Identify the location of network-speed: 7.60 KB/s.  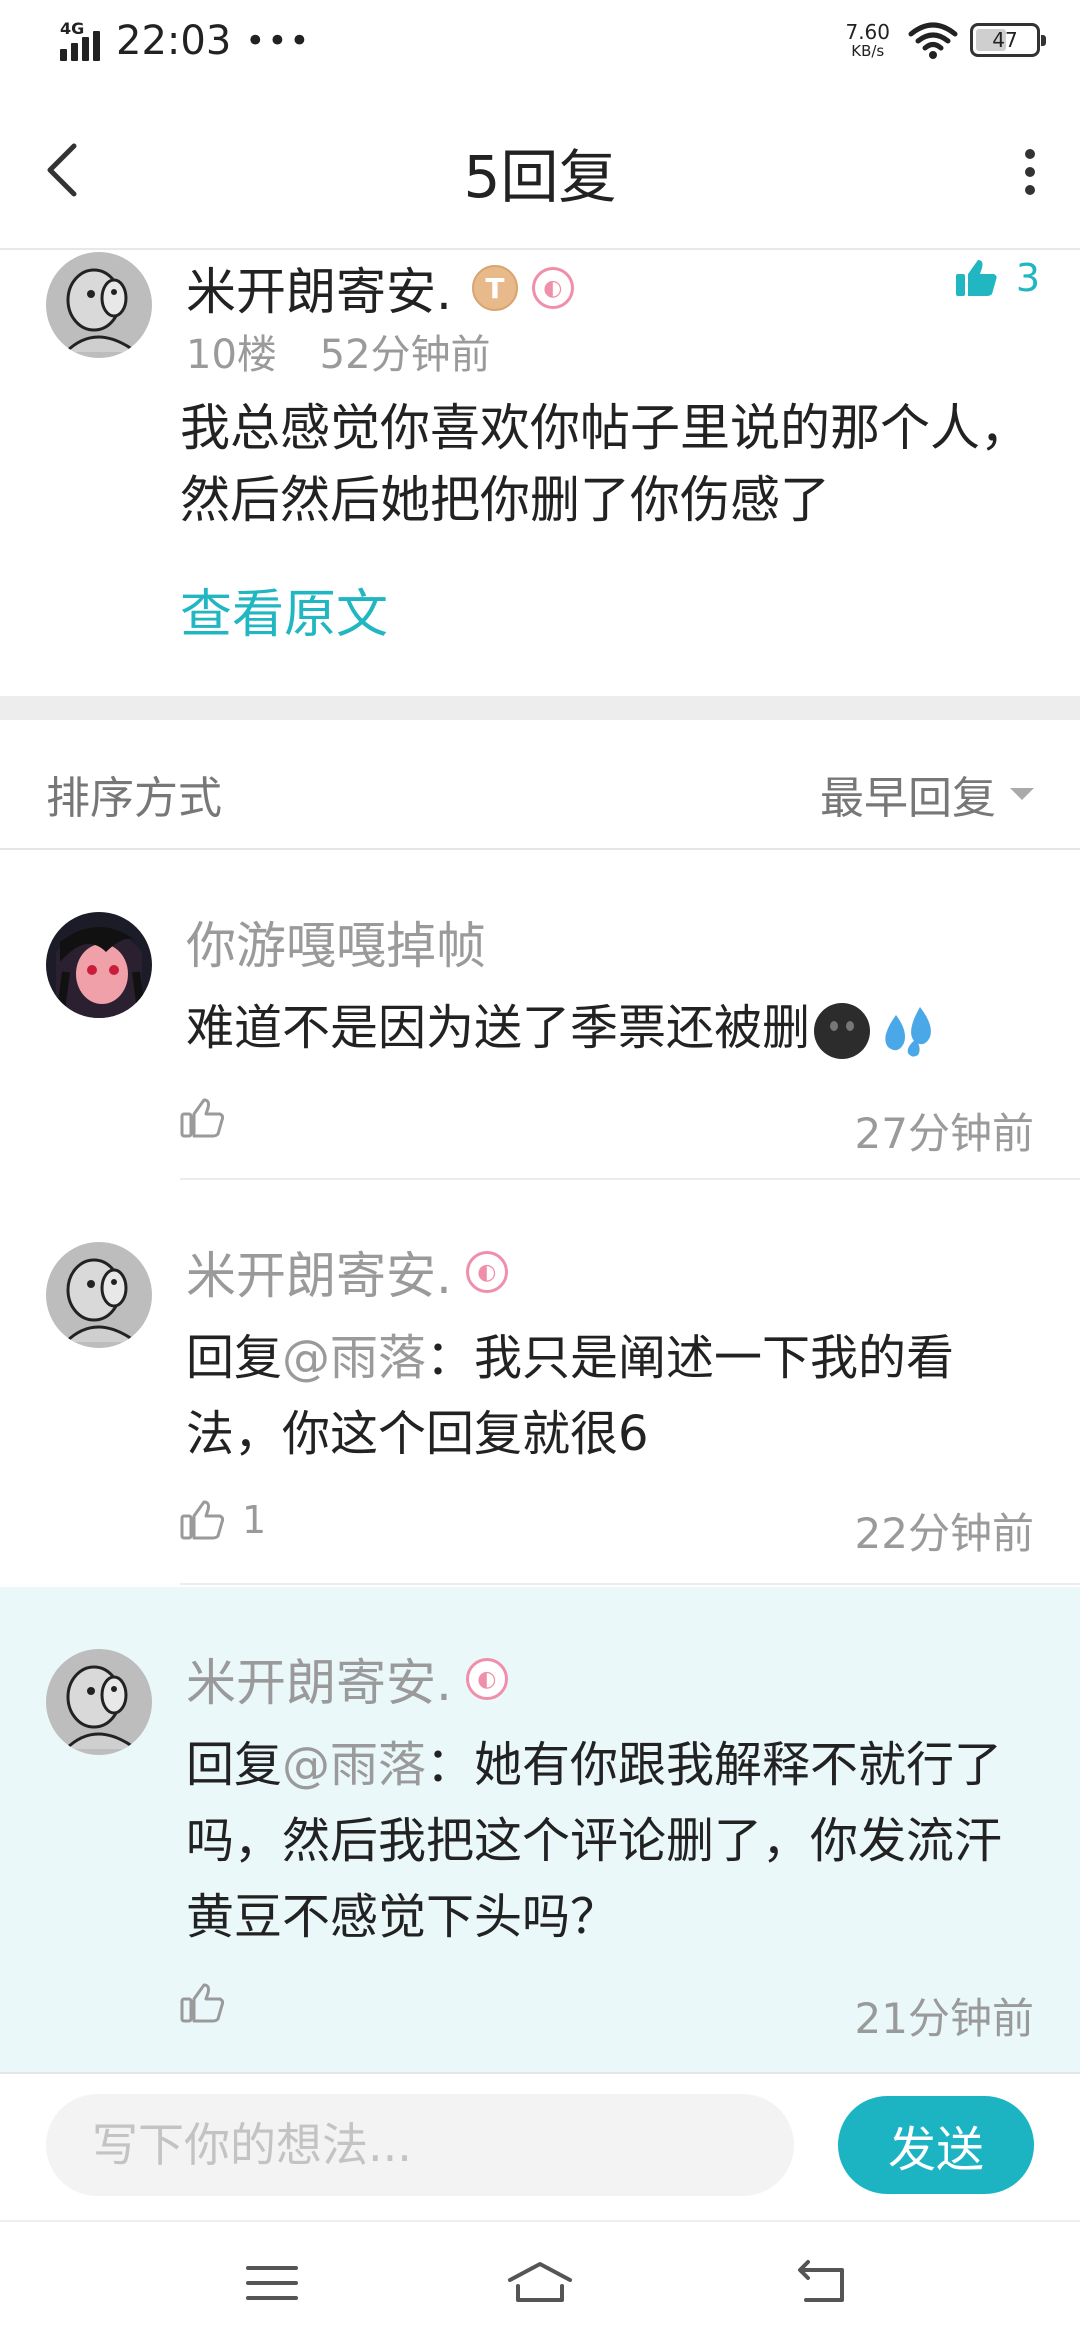
(867, 40).